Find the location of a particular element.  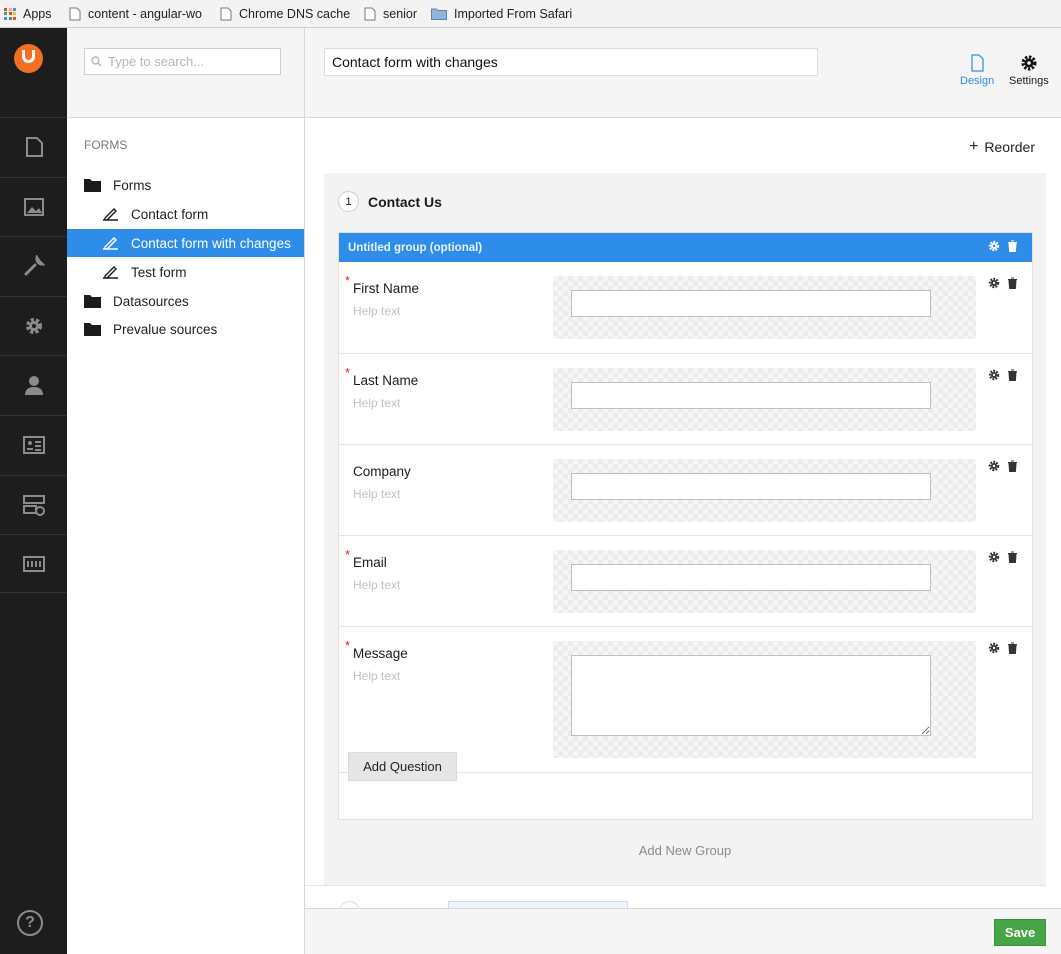

binary-icon is located at coordinates (33, 563).